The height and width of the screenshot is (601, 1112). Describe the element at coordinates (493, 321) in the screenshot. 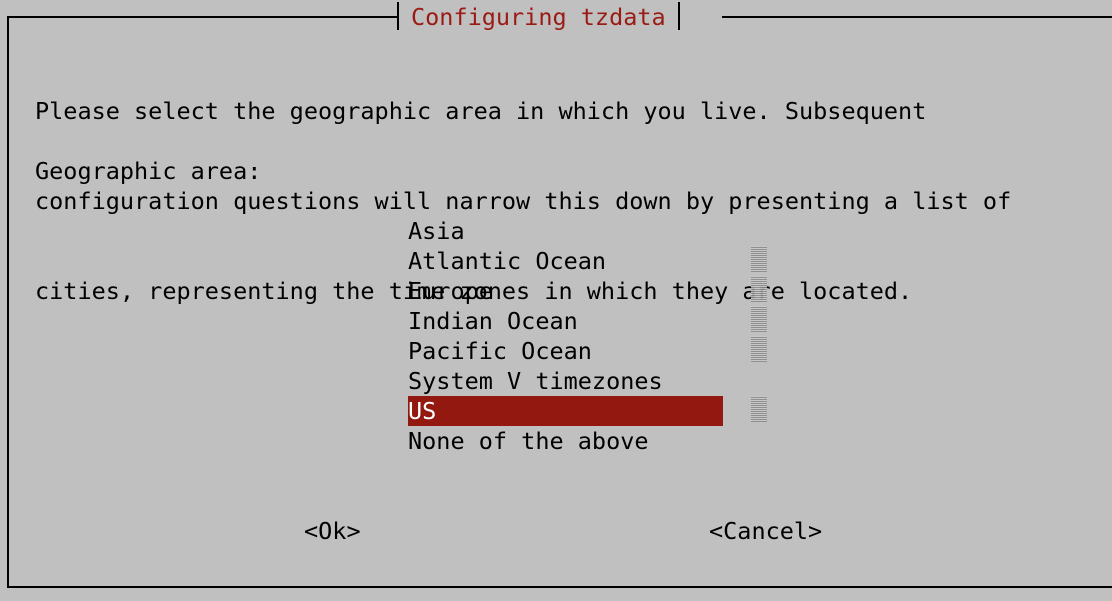

I see `menu-item-label: Indian Ocean` at that location.